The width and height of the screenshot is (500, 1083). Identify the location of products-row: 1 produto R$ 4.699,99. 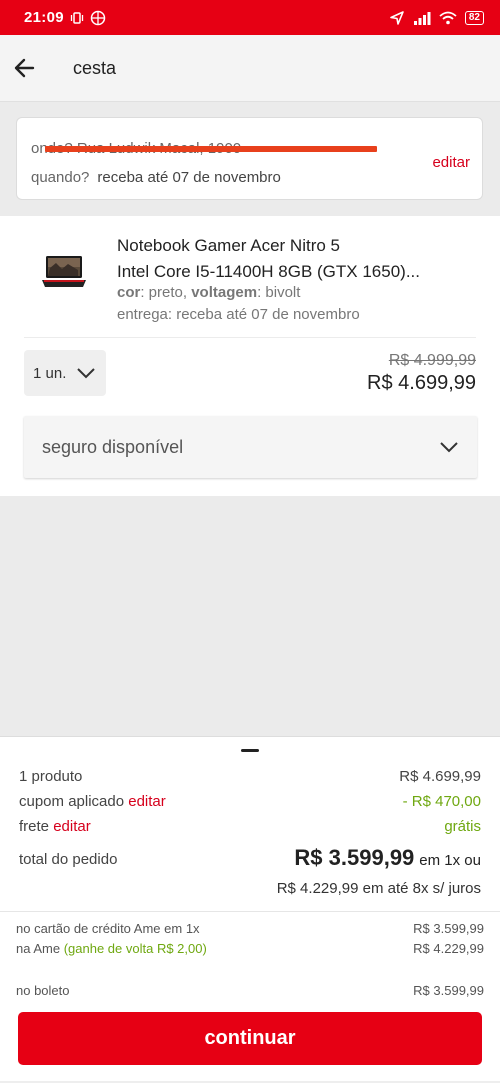
(250, 776).